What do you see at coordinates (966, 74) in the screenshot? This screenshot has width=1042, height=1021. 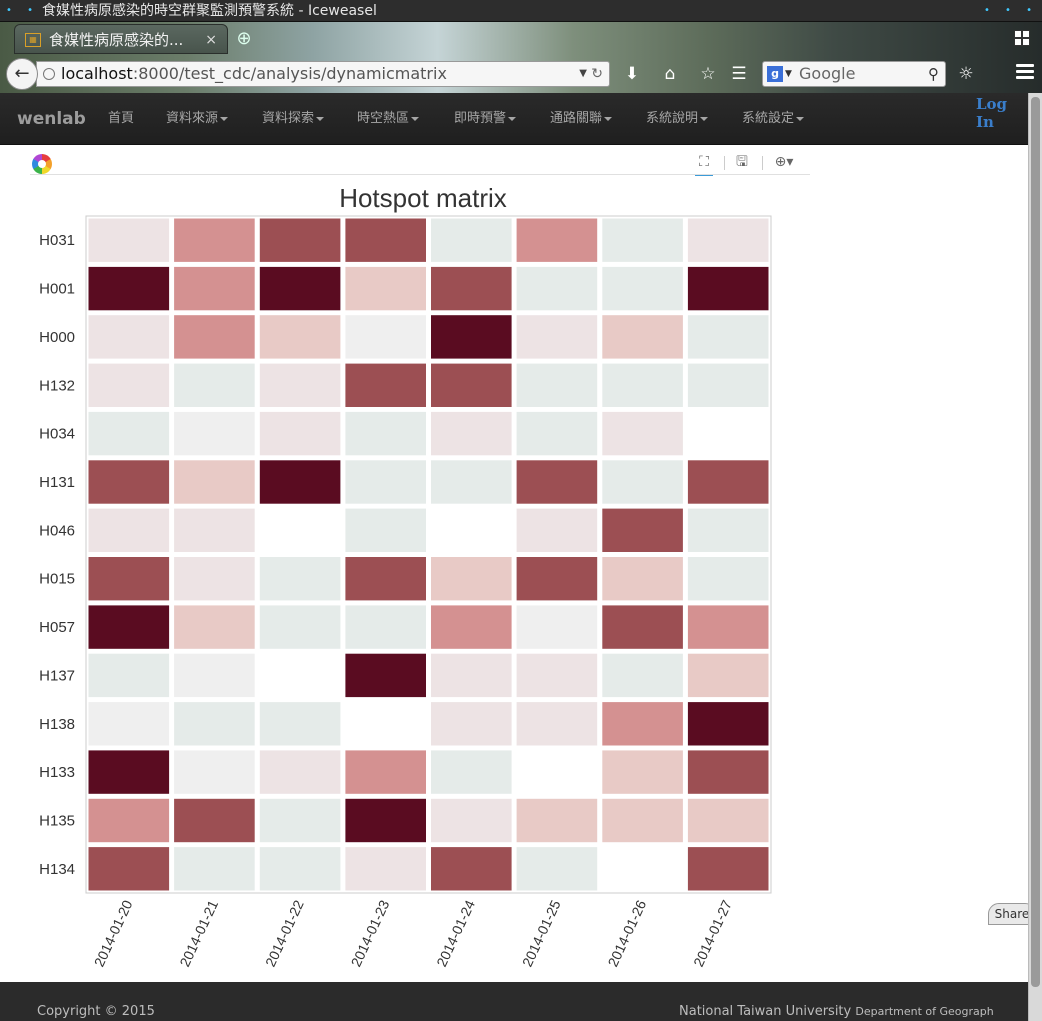 I see `addon-icon: ☼` at bounding box center [966, 74].